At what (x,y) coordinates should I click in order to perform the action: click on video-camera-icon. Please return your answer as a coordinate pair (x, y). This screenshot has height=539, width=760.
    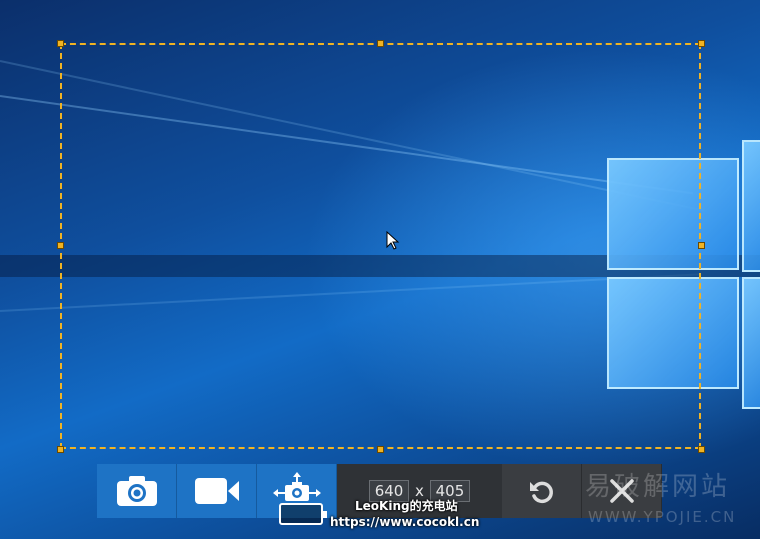
    Looking at the image, I should click on (216, 491).